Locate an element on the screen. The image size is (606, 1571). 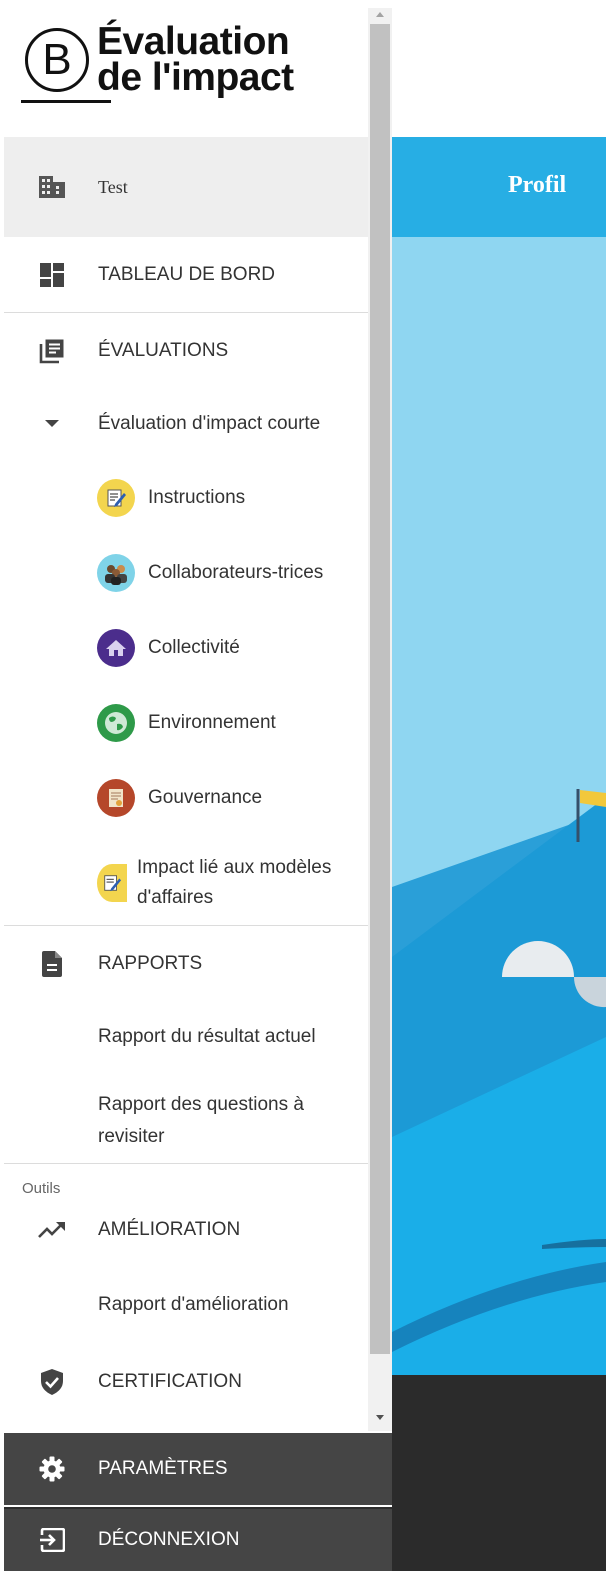
sidebar-item-instructions: Instructions is located at coordinates (186, 498).